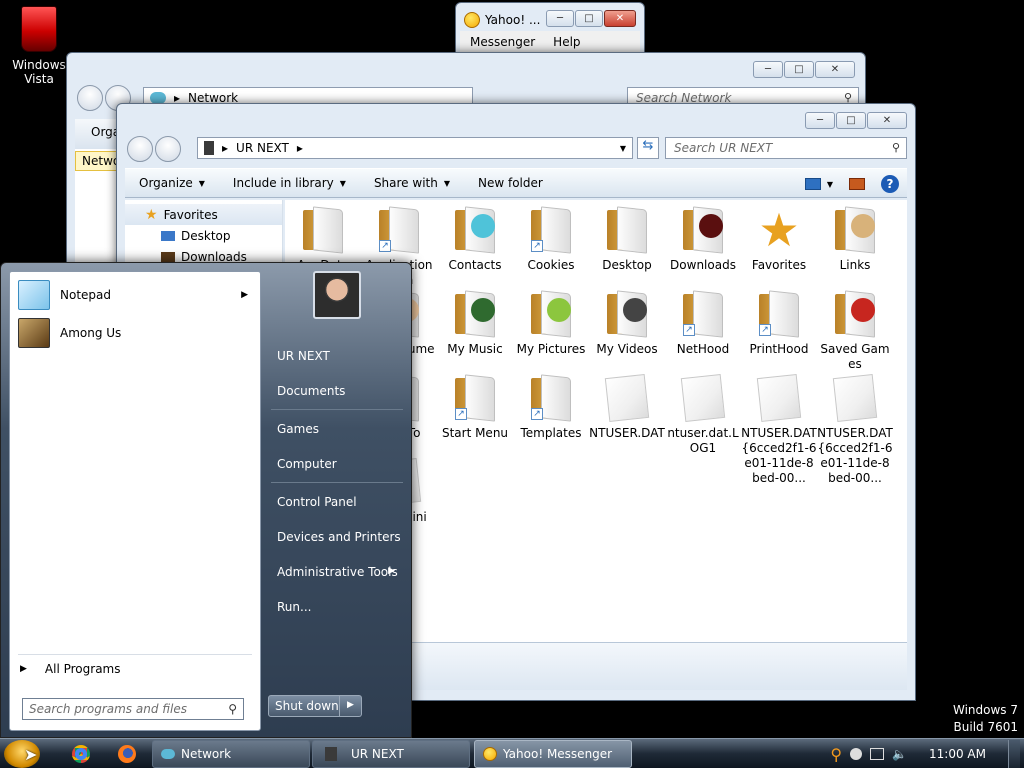 The image size is (1024, 768). What do you see at coordinates (70, 669) in the screenshot?
I see `all-programs-button: ▶ All Programs` at bounding box center [70, 669].